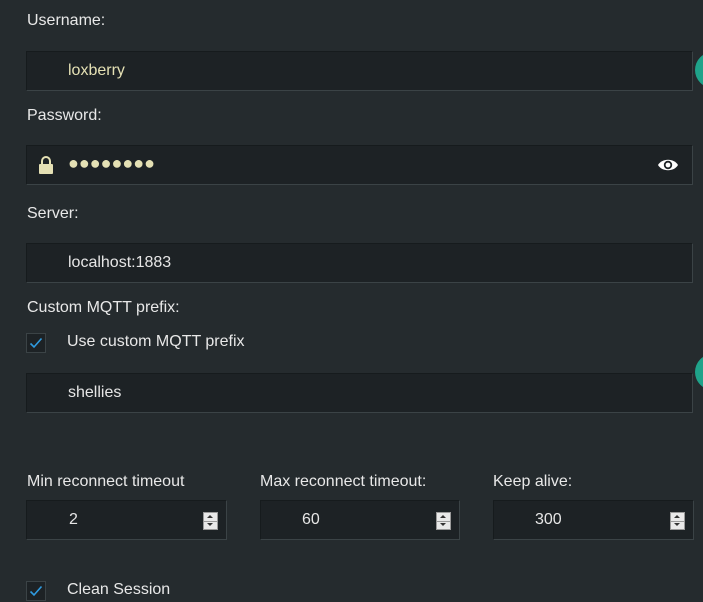 Image resolution: width=703 pixels, height=602 pixels. What do you see at coordinates (53, 213) in the screenshot?
I see `server-label: Server:` at bounding box center [53, 213].